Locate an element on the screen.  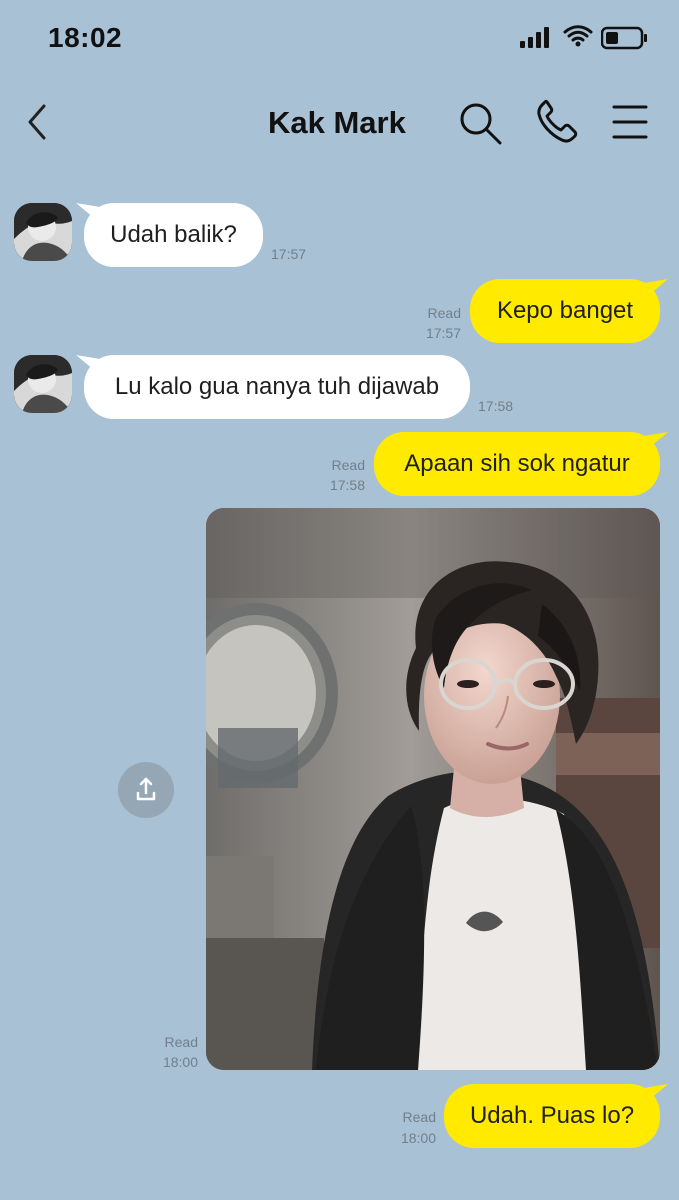
message-bubble: Apaan sih sok ngatur is located at coordinates (517, 464).